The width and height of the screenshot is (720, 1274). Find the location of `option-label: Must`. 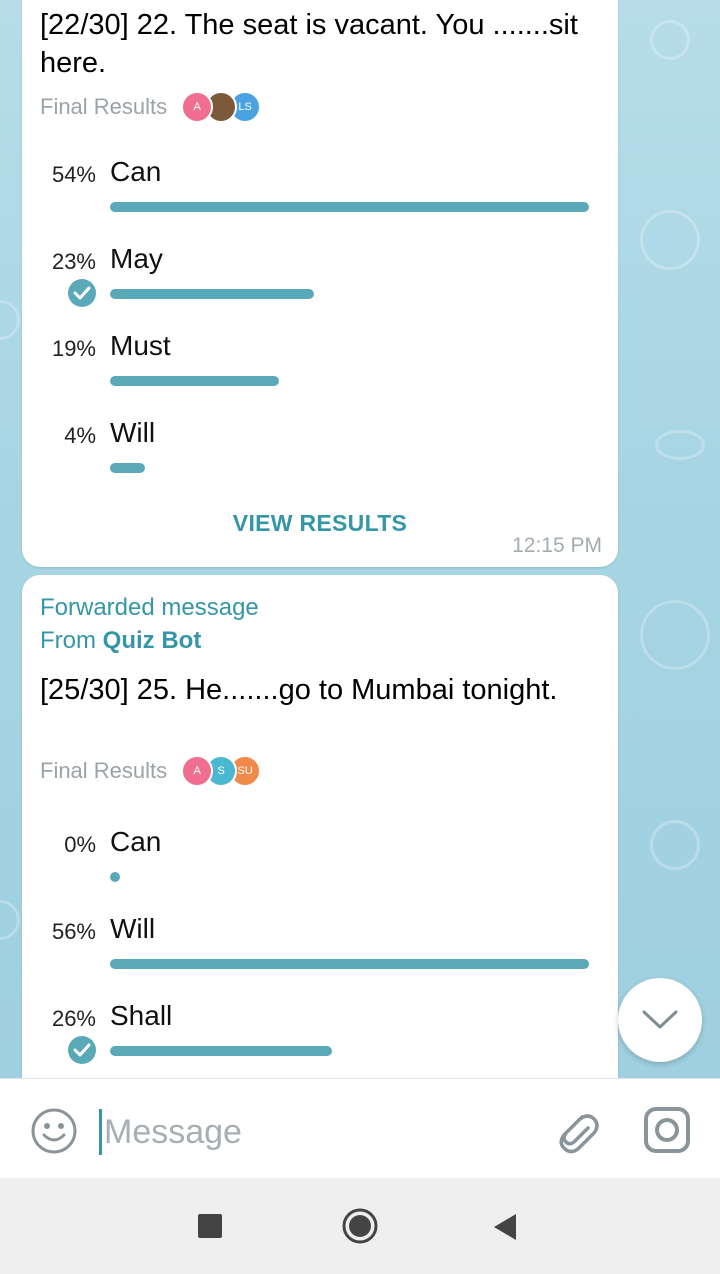

option-label: Must is located at coordinates (140, 345).